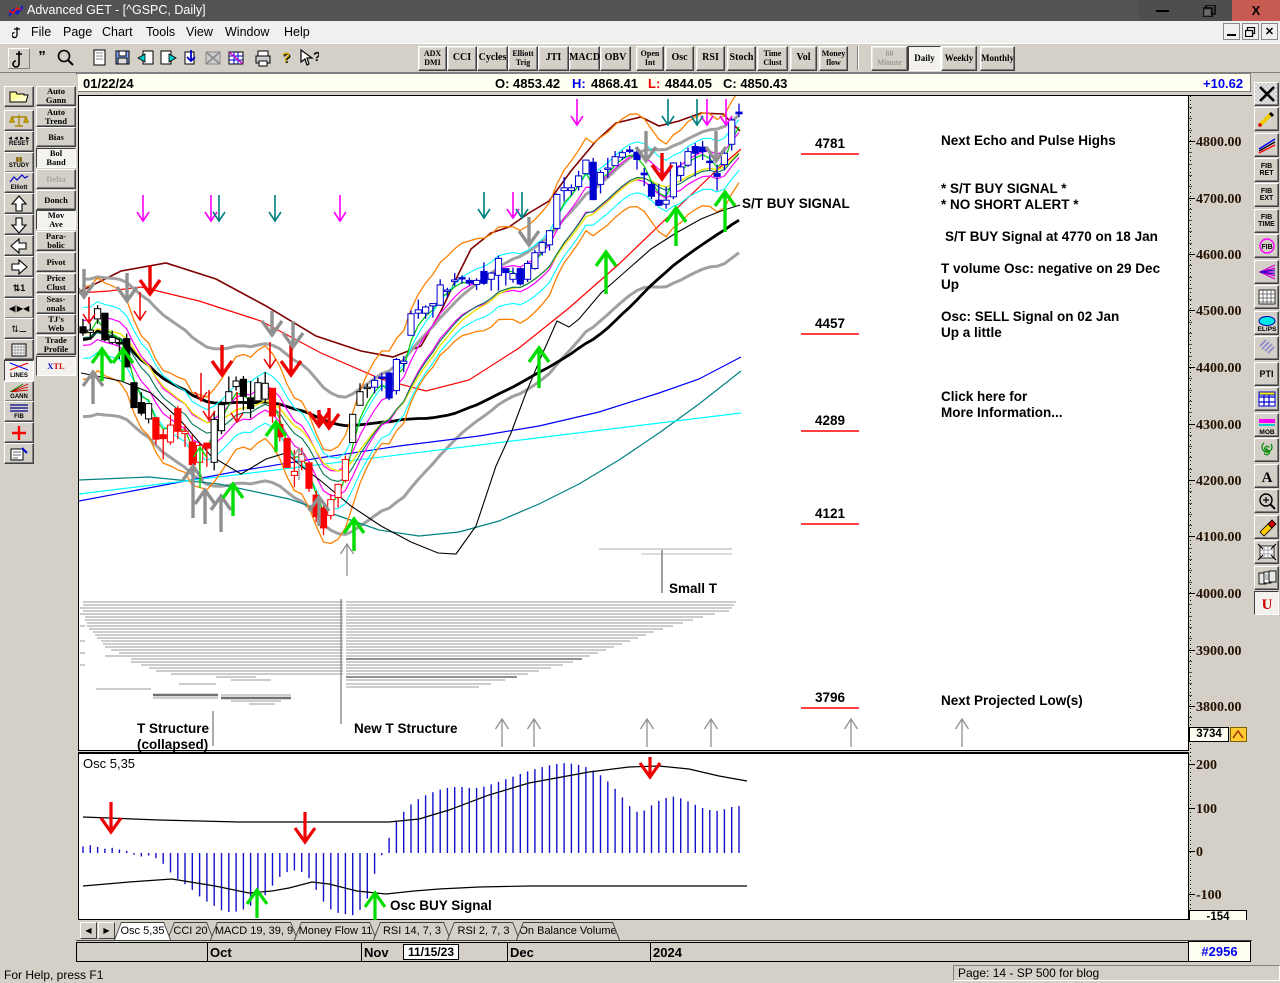  Describe the element at coordinates (441, 905) in the screenshot. I see `svg-text: Osc BUY Signal` at that location.